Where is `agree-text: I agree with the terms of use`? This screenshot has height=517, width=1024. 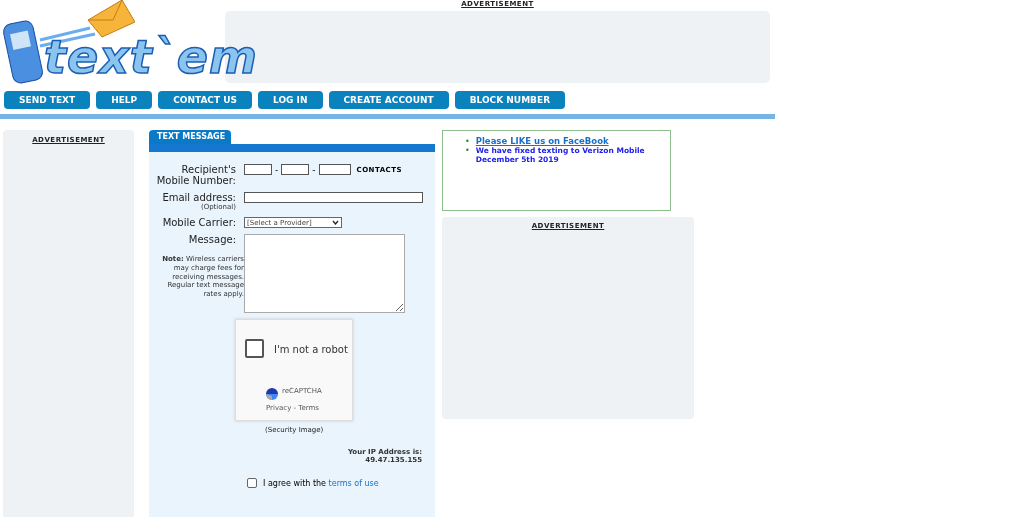
agree-text: I agree with the terms of use is located at coordinates (321, 483).